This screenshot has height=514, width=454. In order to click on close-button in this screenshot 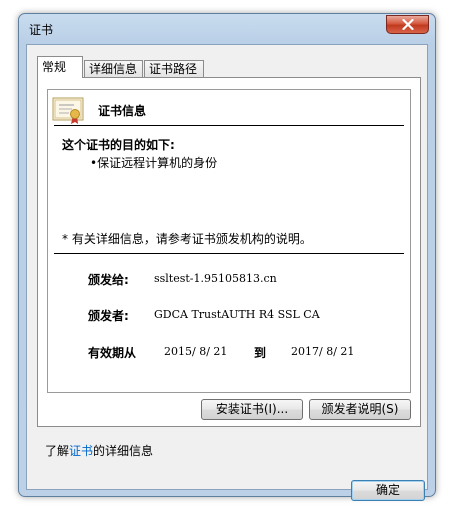, I will do `click(407, 24)`.